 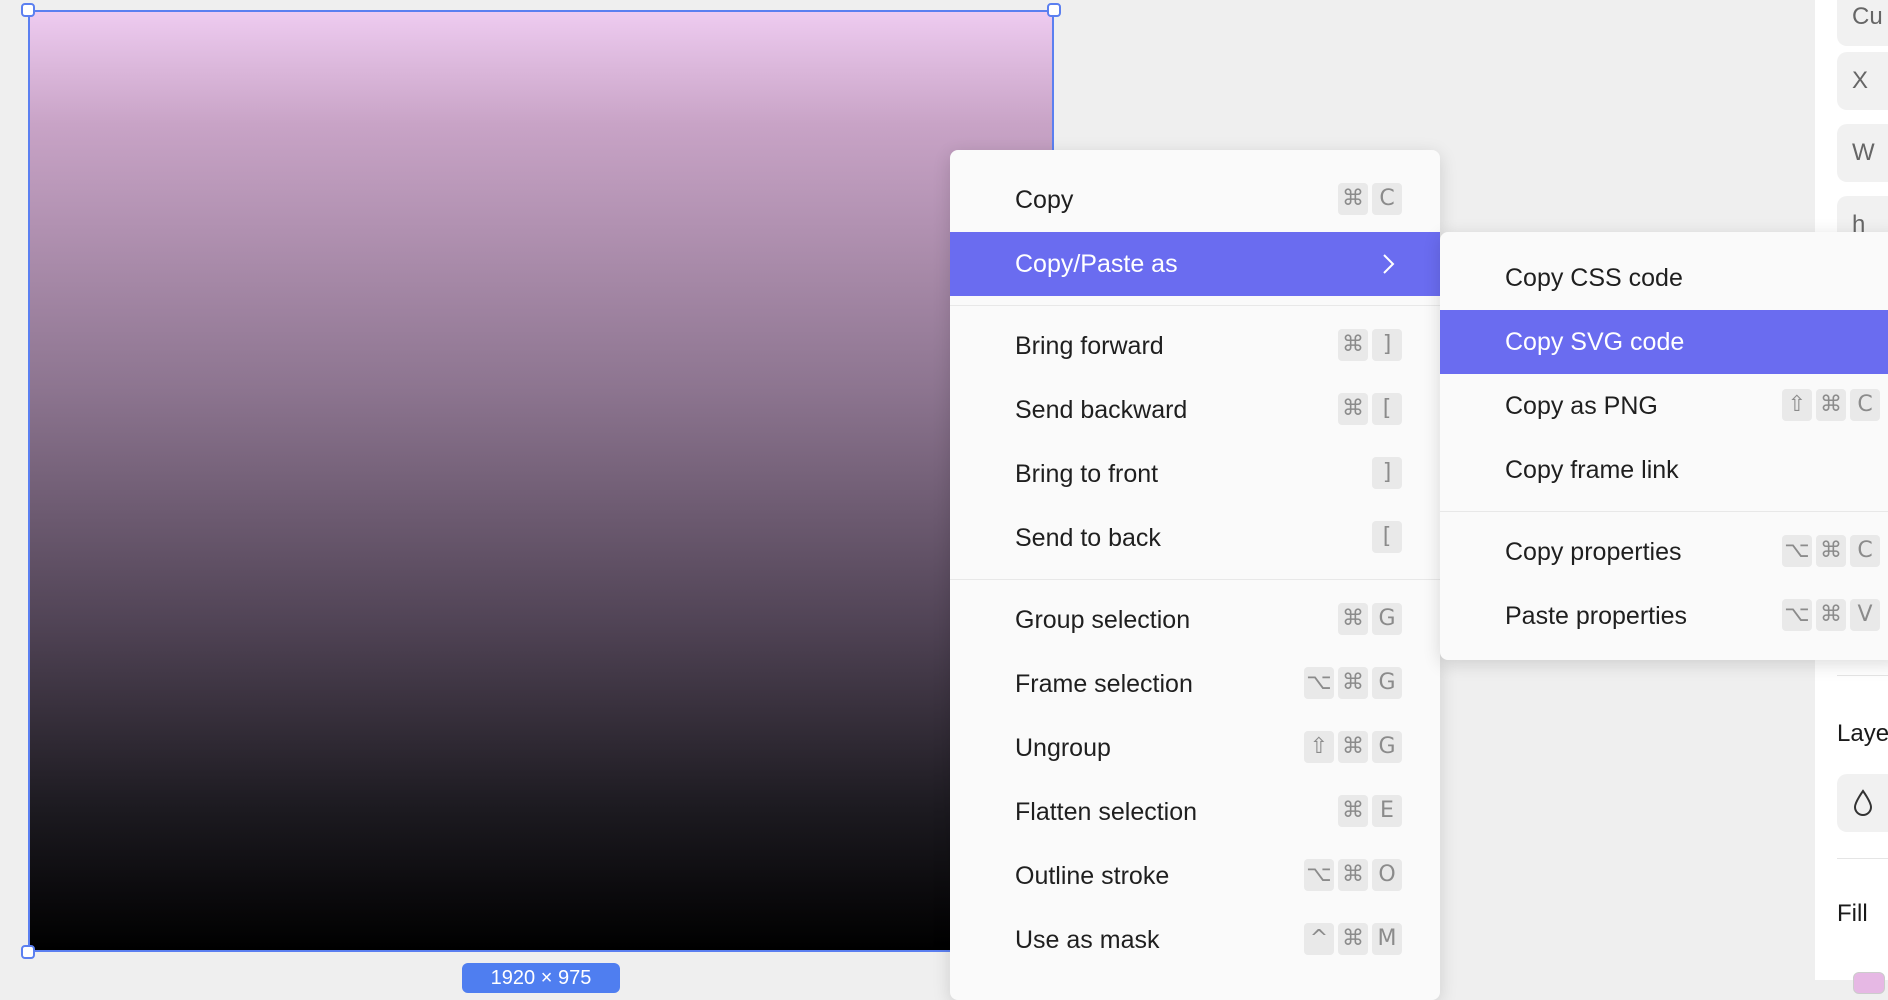 What do you see at coordinates (541, 978) in the screenshot?
I see `frame-size-badge: 1920 × 975` at bounding box center [541, 978].